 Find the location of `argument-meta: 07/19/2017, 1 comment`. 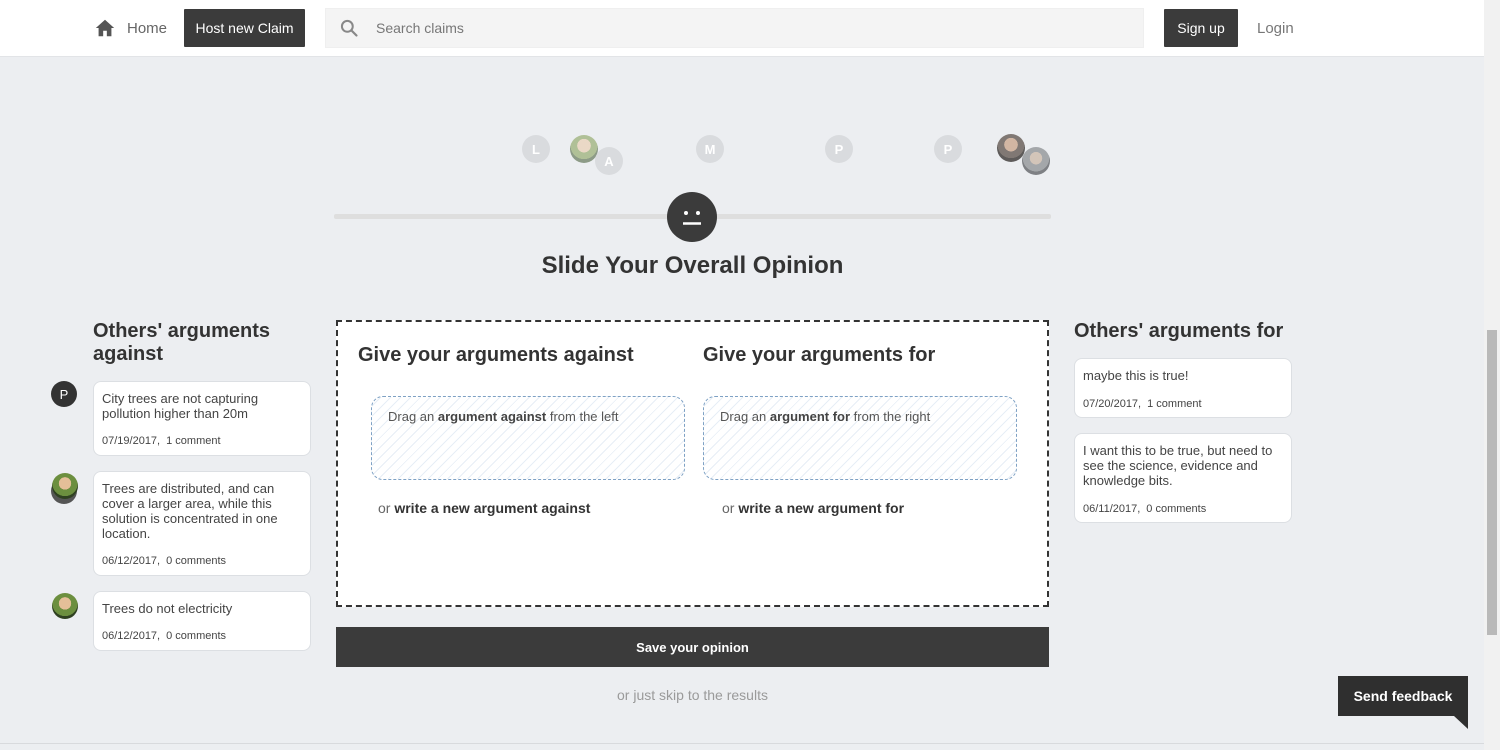

argument-meta: 07/19/2017, 1 comment is located at coordinates (161, 441).